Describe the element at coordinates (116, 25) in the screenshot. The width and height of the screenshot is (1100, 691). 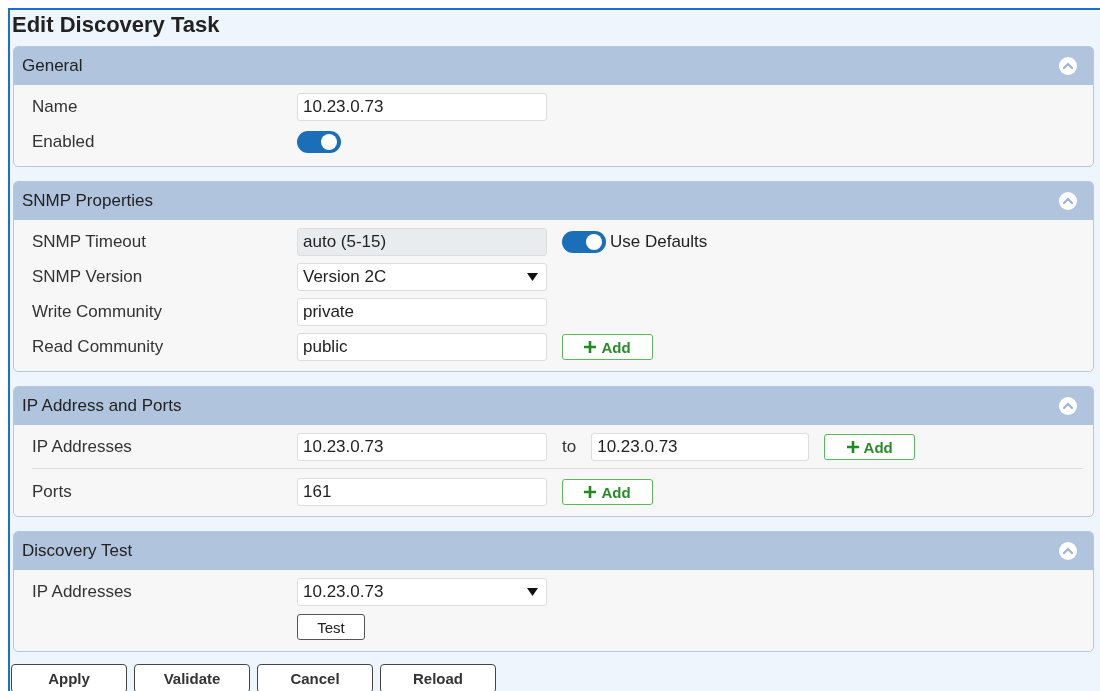
I see `page-title: Edit Discovery Task` at that location.